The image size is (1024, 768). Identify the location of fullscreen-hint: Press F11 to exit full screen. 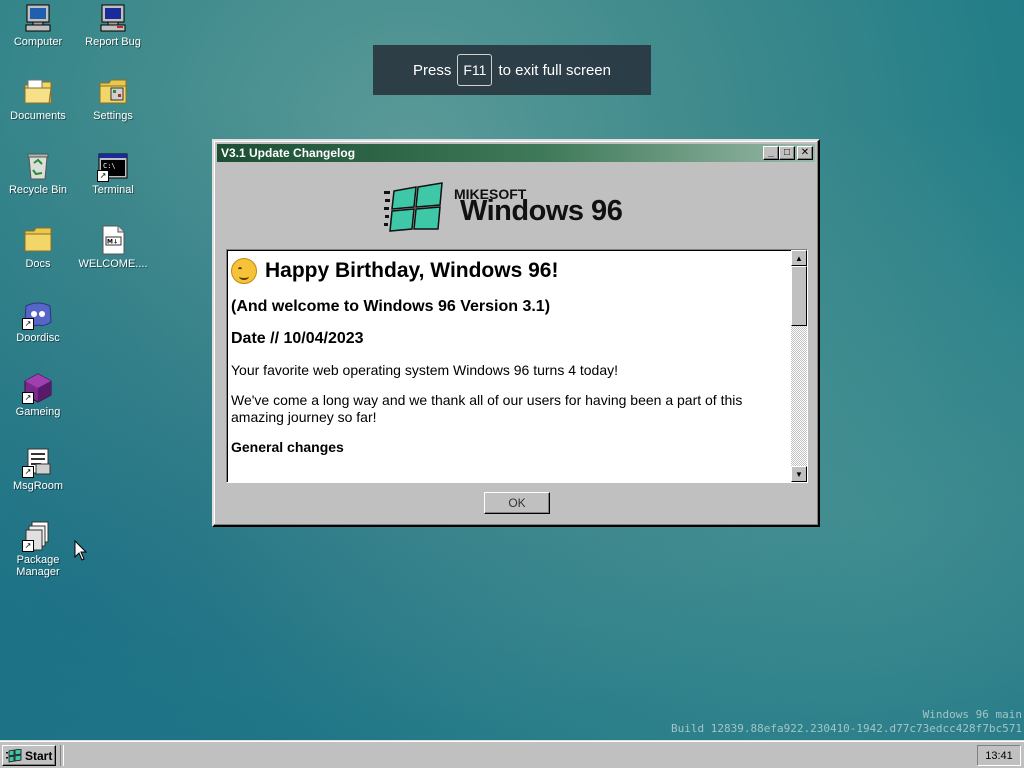
(512, 70).